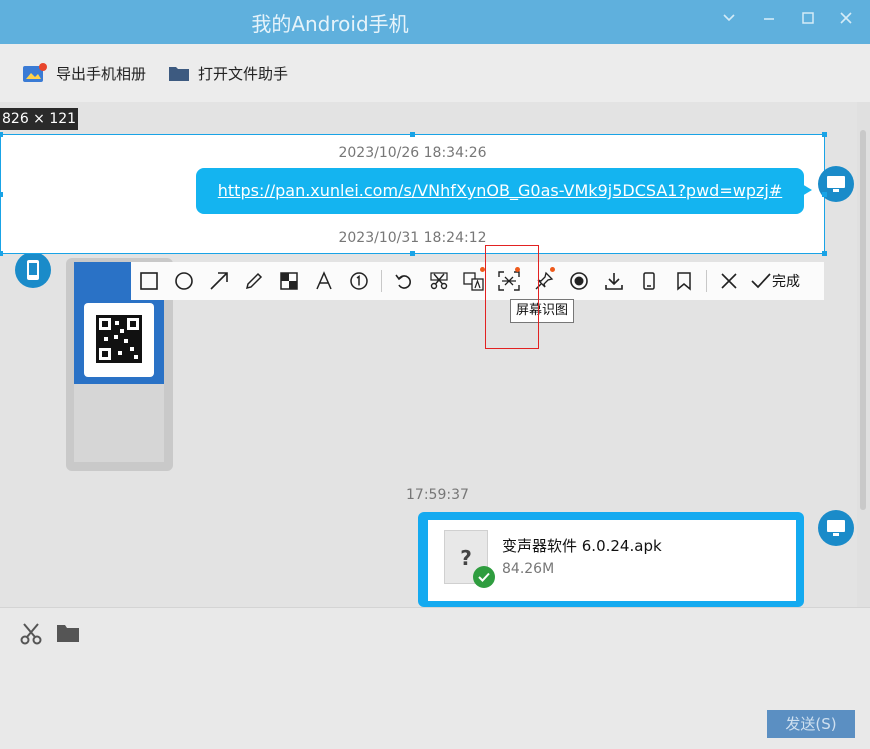 Image resolution: width=870 pixels, height=749 pixels. What do you see at coordinates (769, 21) in the screenshot?
I see `minimize-icon` at bounding box center [769, 21].